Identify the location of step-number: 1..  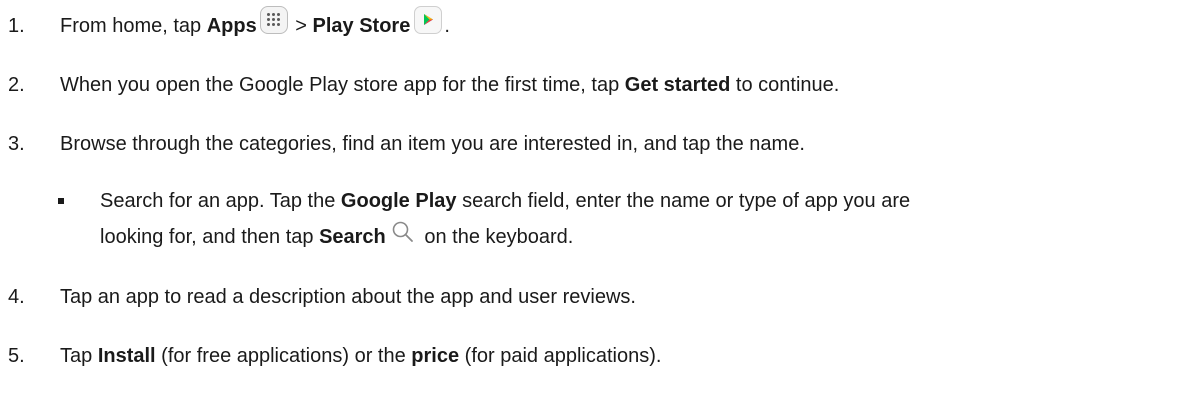
(16, 26).